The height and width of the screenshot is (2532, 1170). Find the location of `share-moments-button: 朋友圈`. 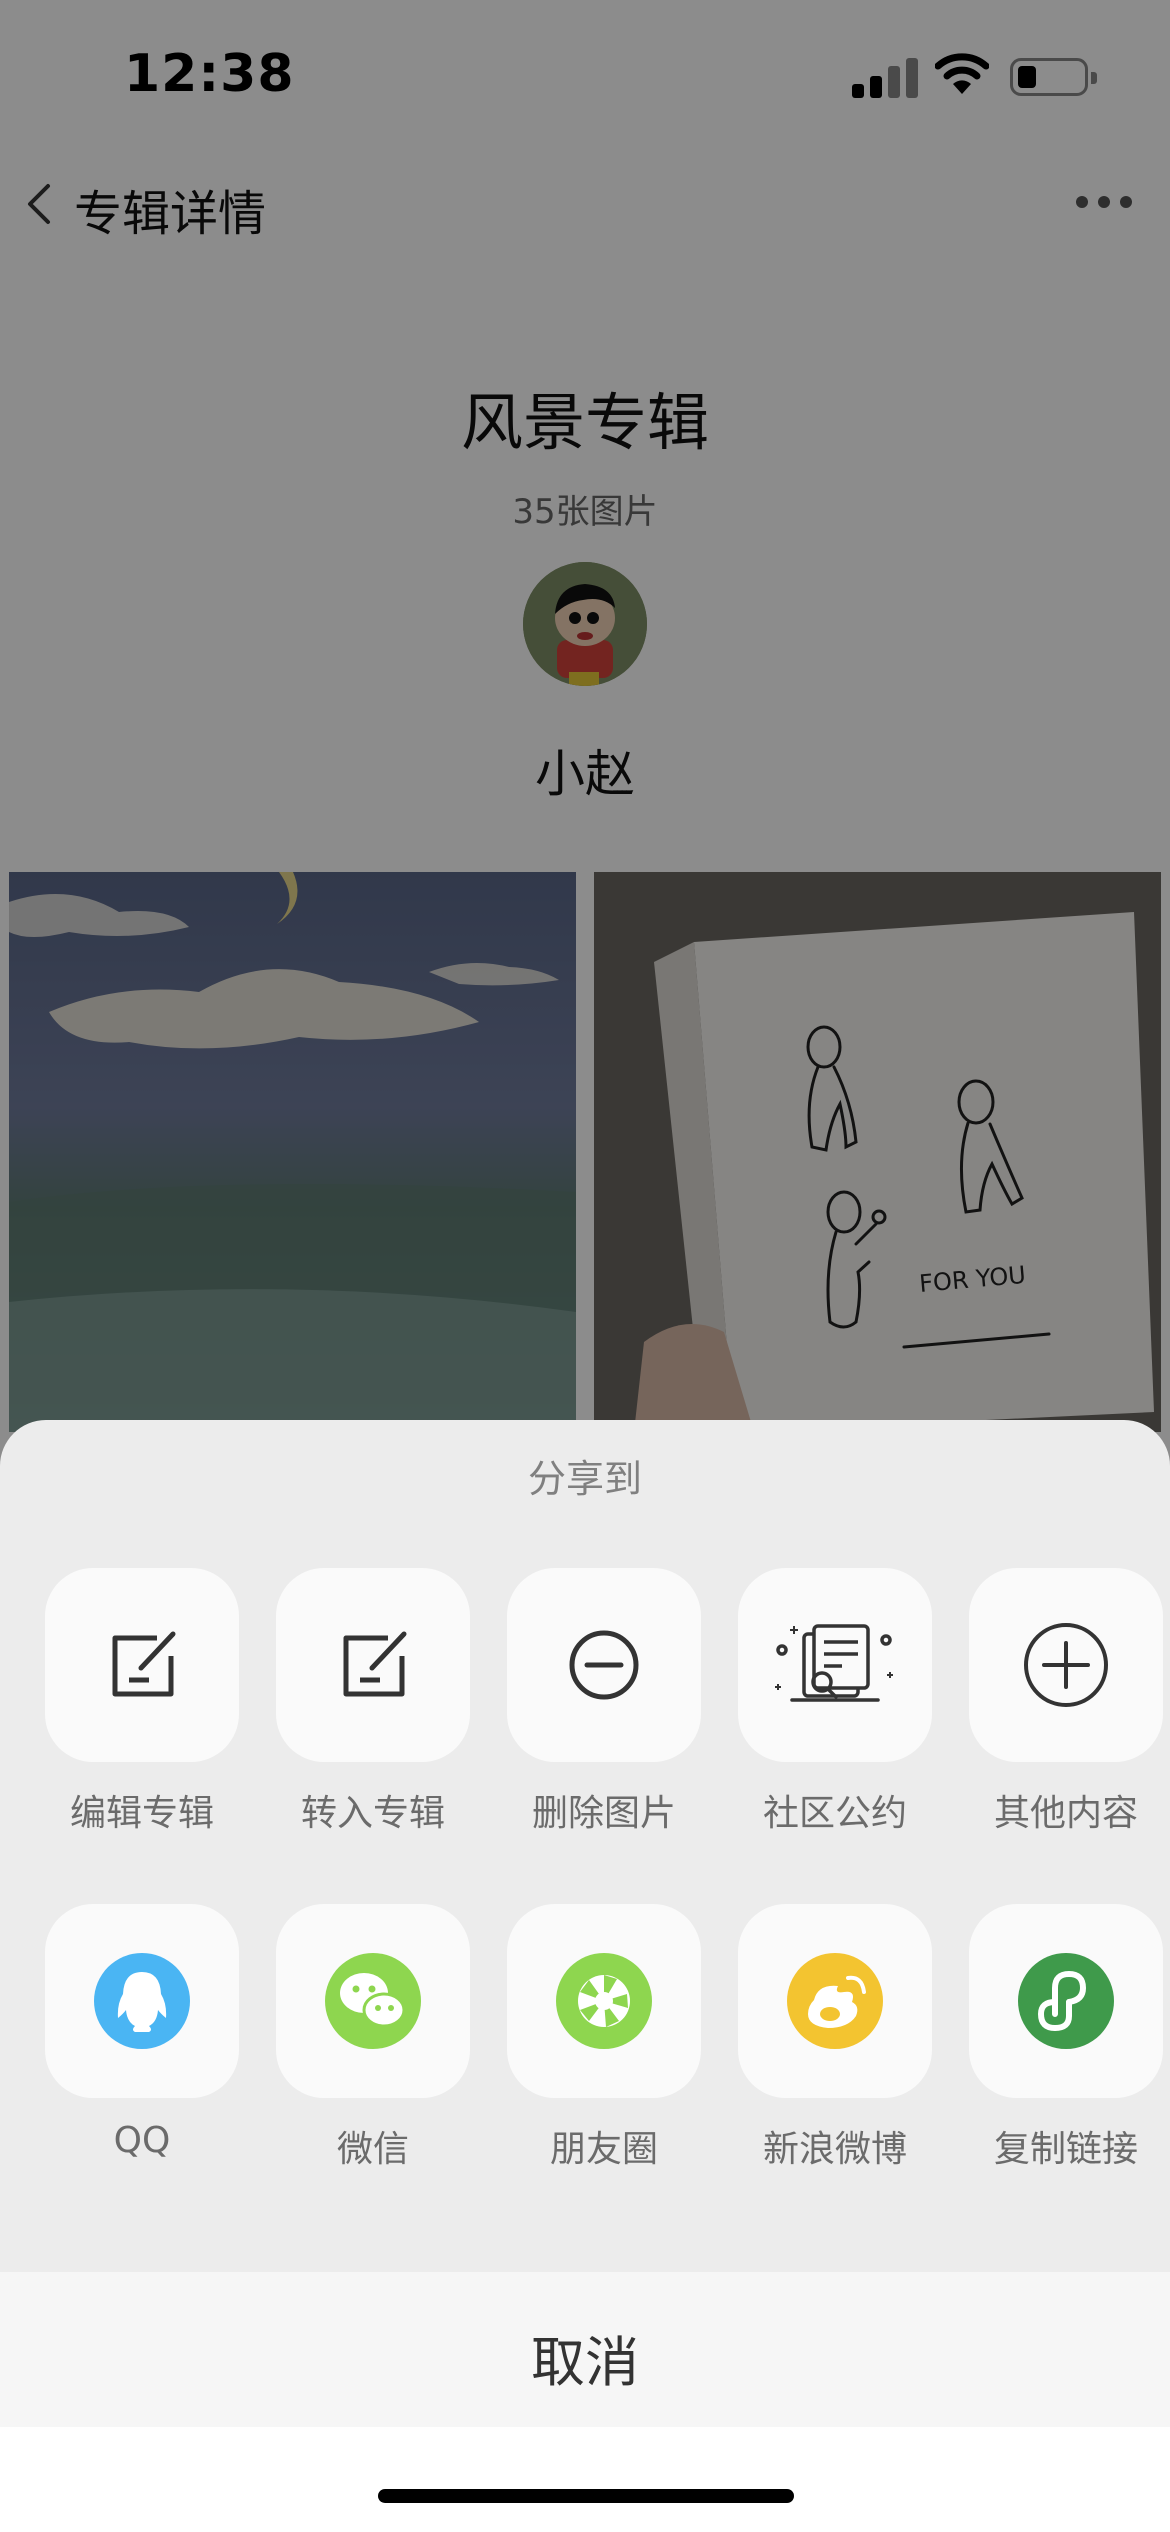

share-moments-button: 朋友圈 is located at coordinates (604, 2038).